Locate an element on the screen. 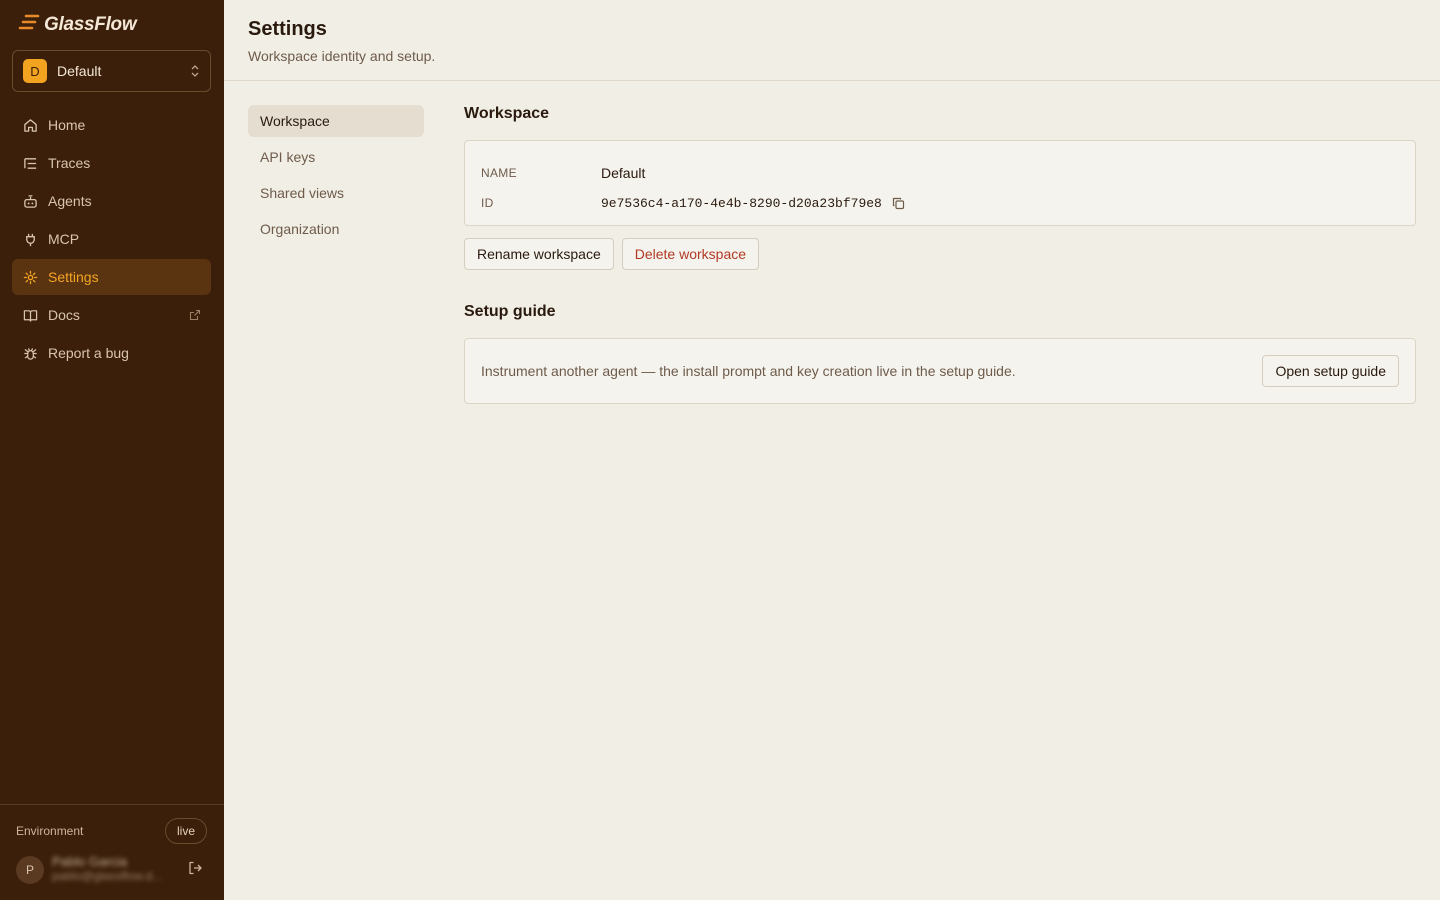 This screenshot has height=900, width=1440. subnav-item-organization: Organization is located at coordinates (336, 229).